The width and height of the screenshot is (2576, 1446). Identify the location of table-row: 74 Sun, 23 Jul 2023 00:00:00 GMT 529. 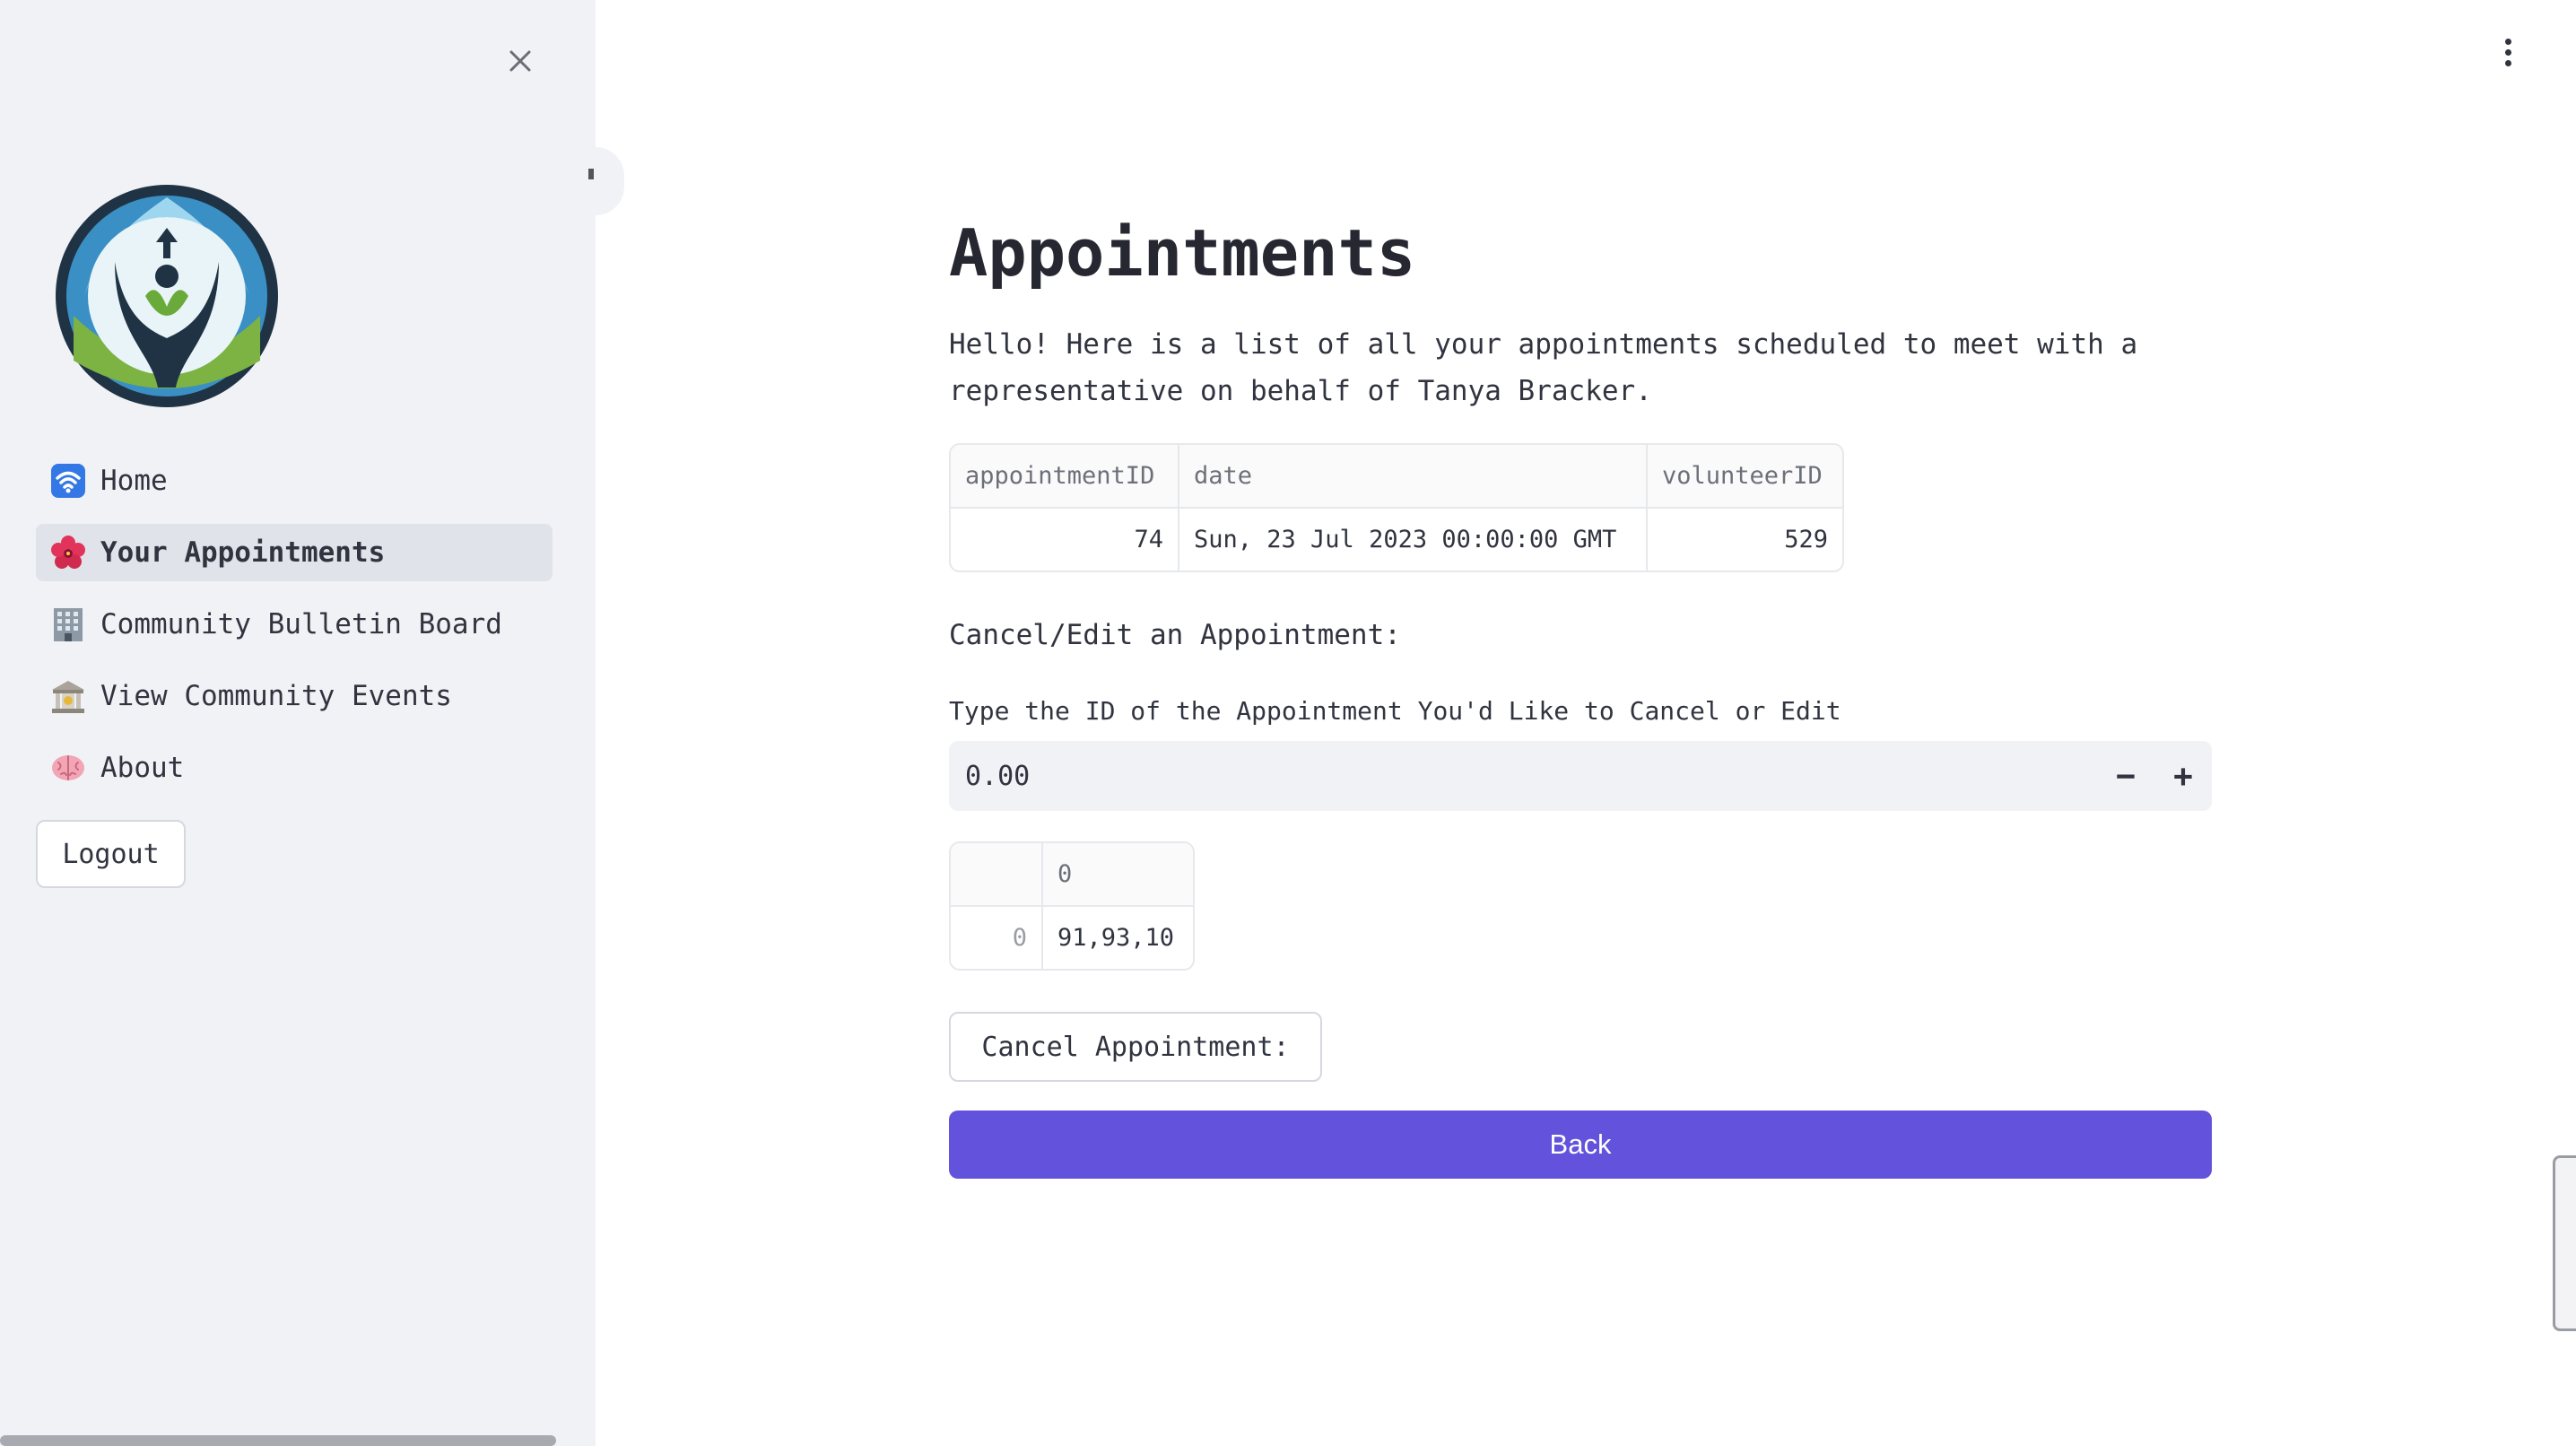
(1396, 539).